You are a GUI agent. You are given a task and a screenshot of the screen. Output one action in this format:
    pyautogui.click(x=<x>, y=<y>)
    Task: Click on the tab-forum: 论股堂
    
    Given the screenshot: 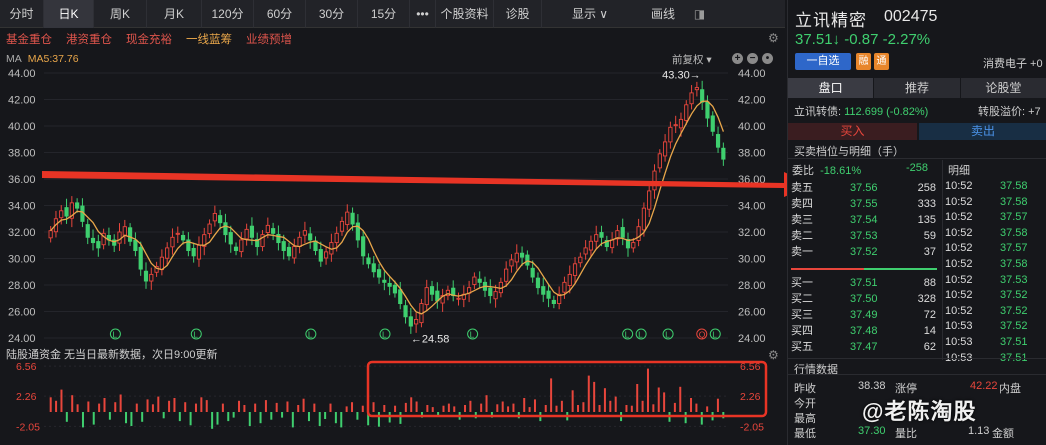 What is the action you would take?
    pyautogui.click(x=1003, y=88)
    